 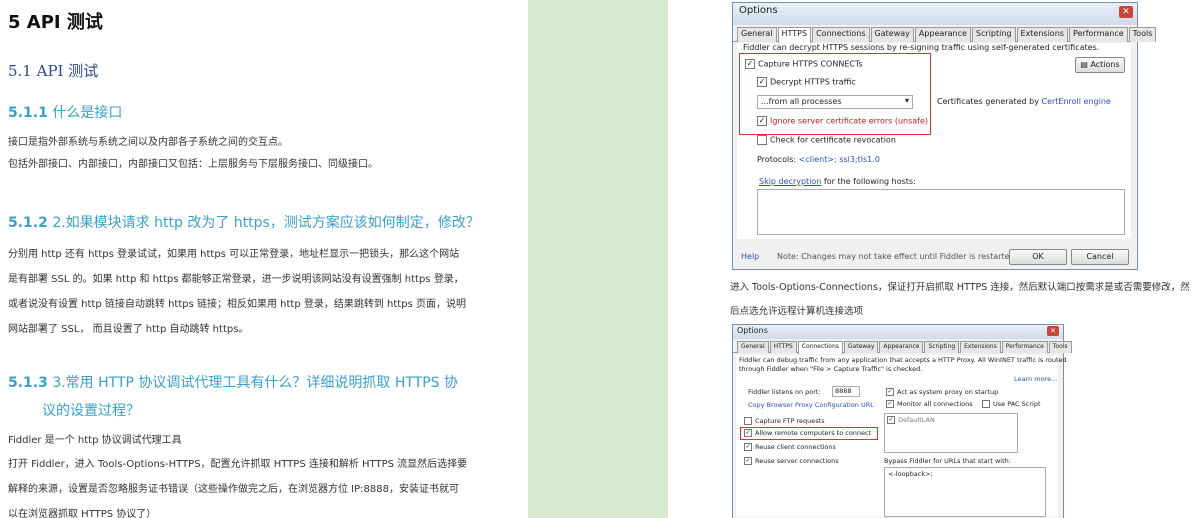 What do you see at coordinates (806, 82) in the screenshot?
I see `decrypt-https-checkbox: ✓ Decrypt HTTPS traffic` at bounding box center [806, 82].